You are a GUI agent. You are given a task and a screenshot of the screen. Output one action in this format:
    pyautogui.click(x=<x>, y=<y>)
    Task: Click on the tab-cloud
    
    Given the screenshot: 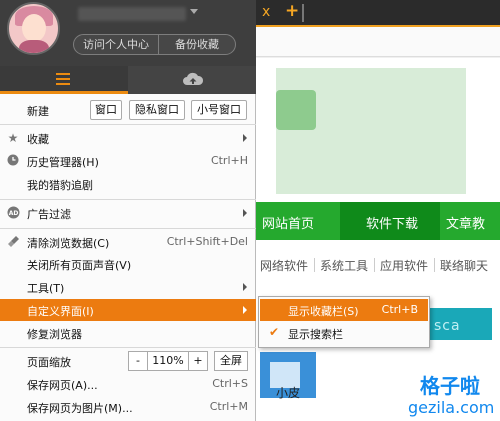 What is the action you would take?
    pyautogui.click(x=192, y=80)
    